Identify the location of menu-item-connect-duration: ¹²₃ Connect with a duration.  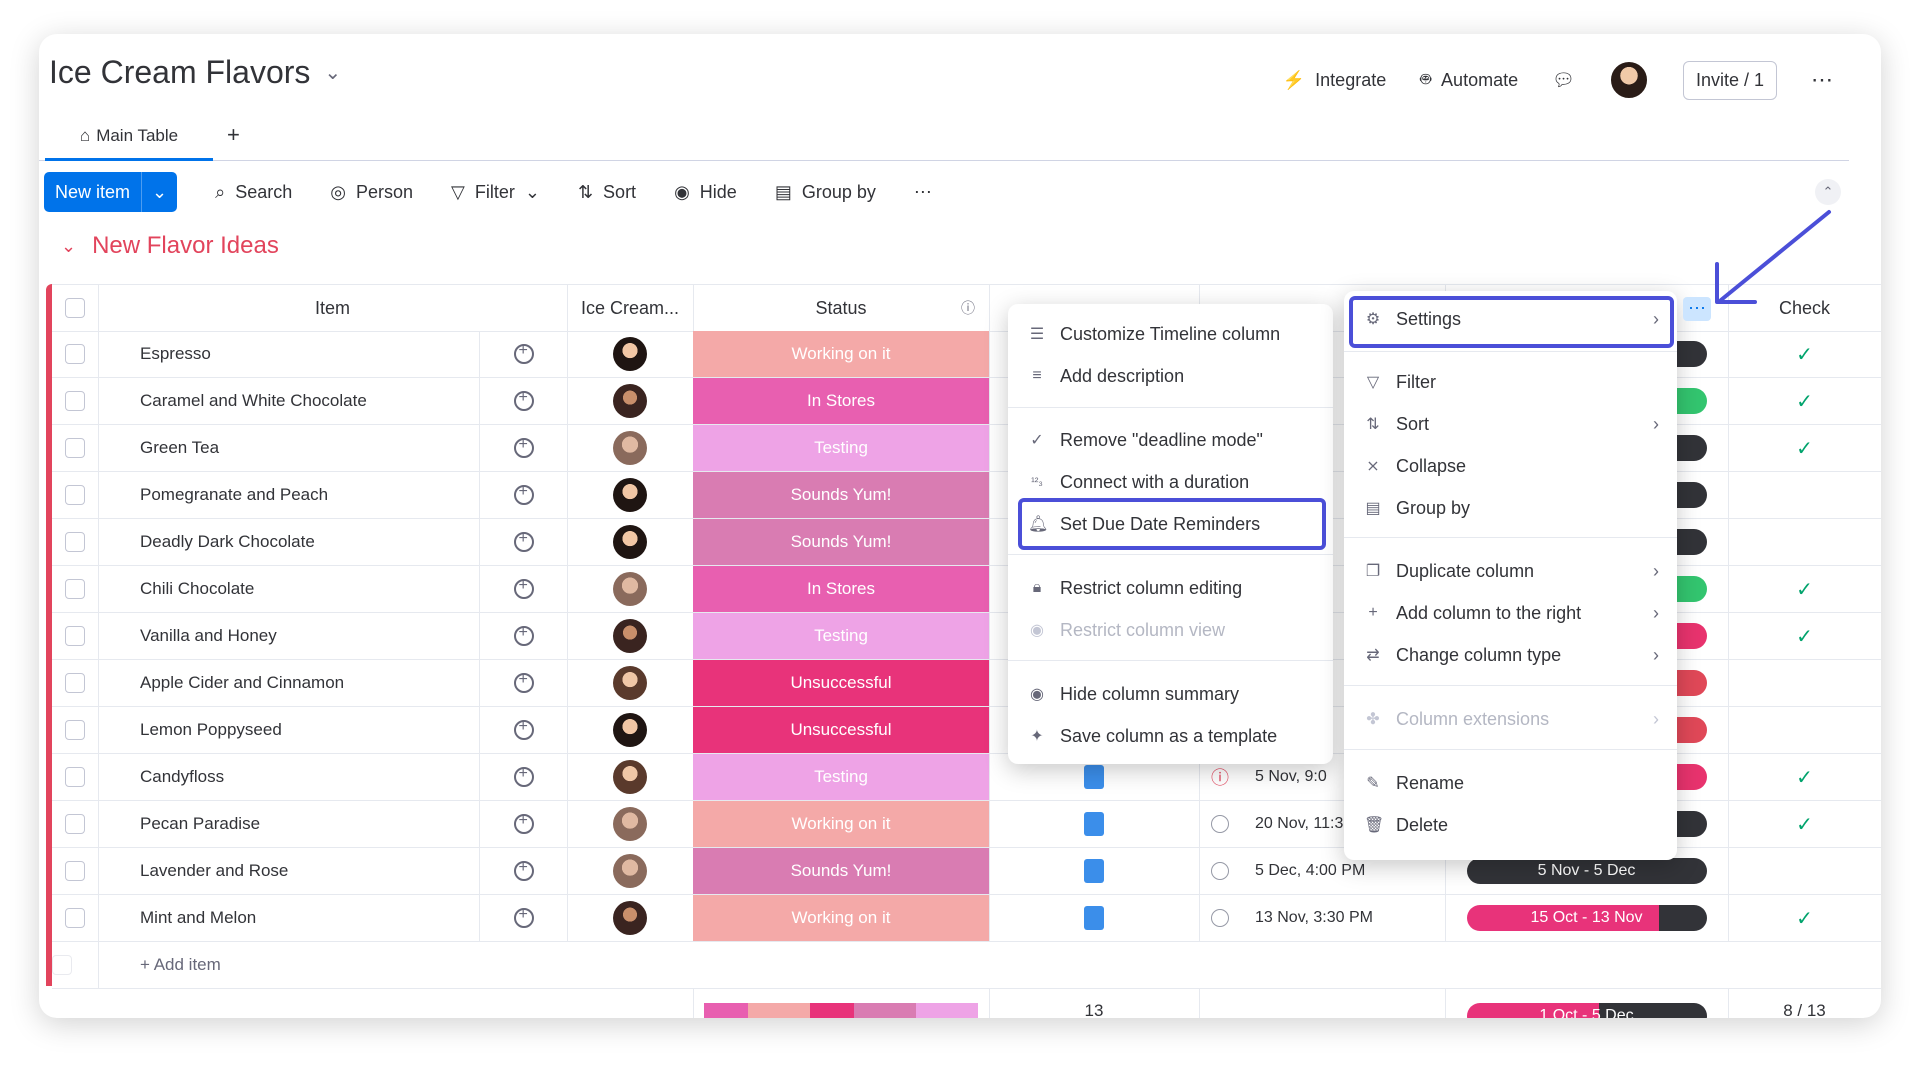
(1170, 482).